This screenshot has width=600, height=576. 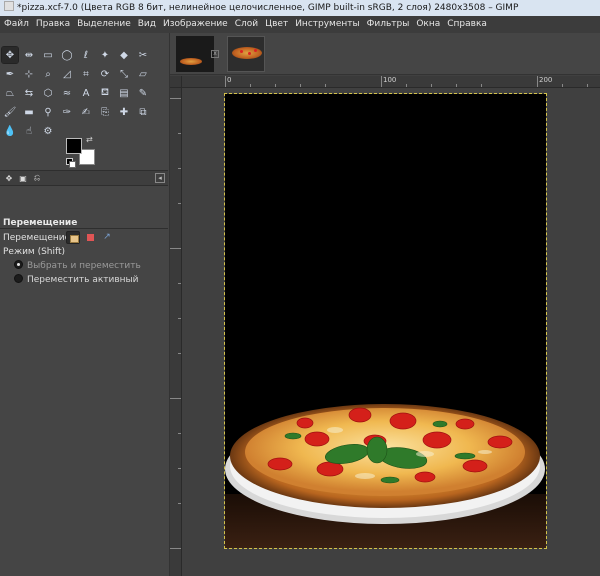 I want to click on move-layer-icon, so click(x=73, y=237).